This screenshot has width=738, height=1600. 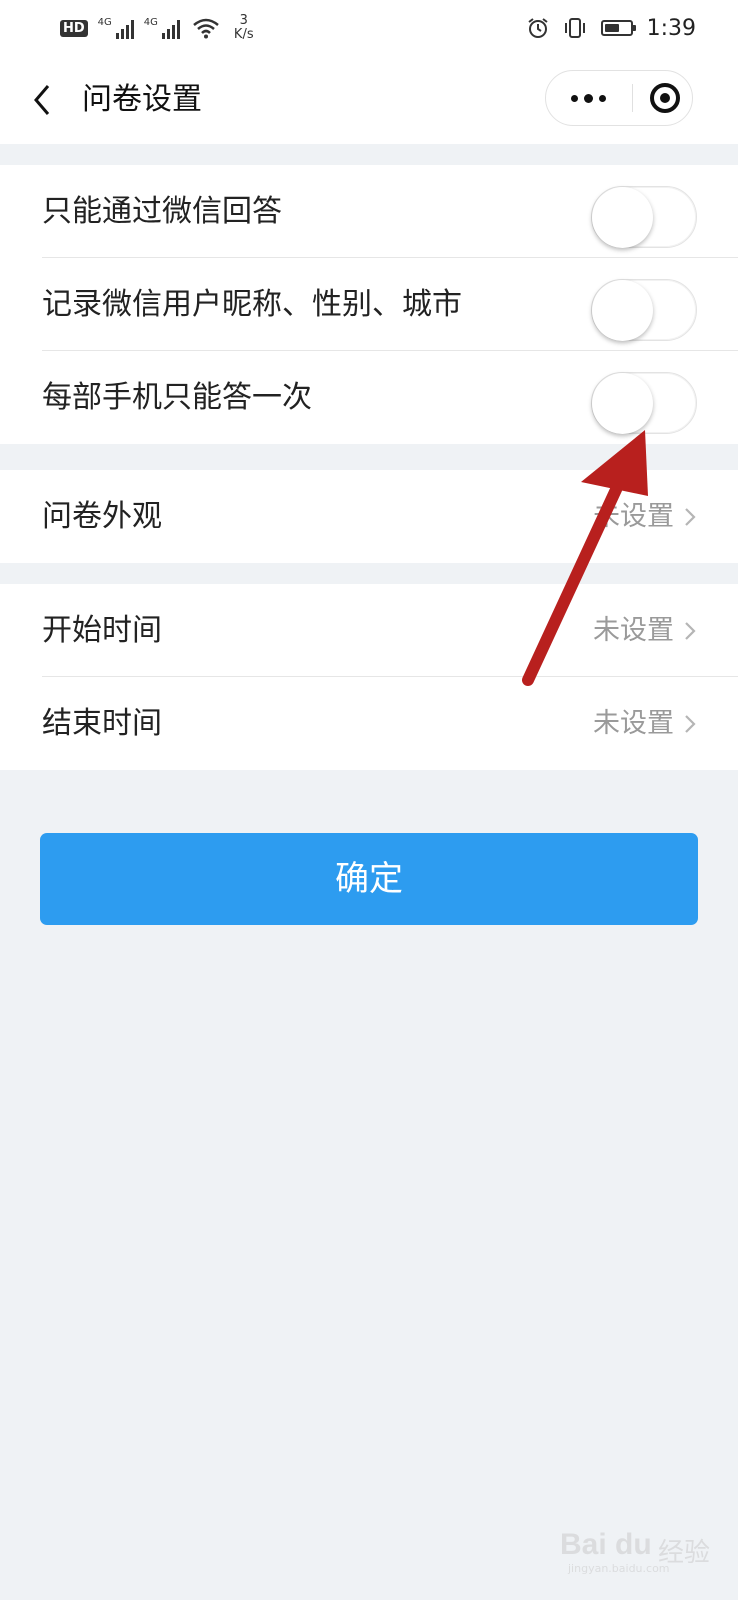 I want to click on target-icon, so click(x=665, y=98).